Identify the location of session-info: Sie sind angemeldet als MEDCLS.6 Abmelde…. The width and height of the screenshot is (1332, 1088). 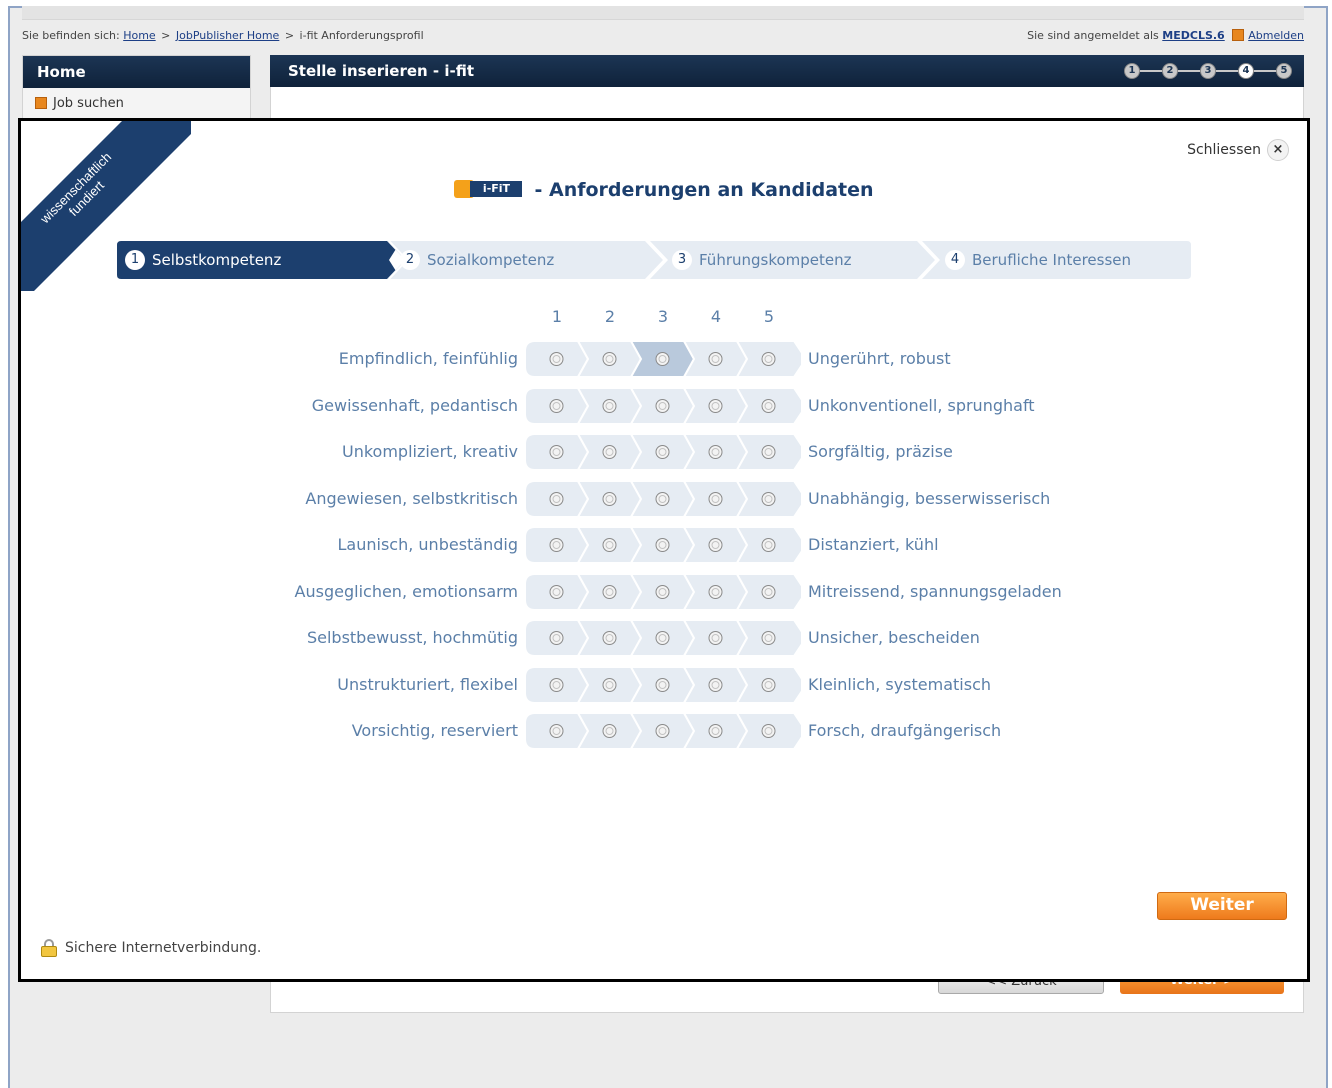
(1165, 35).